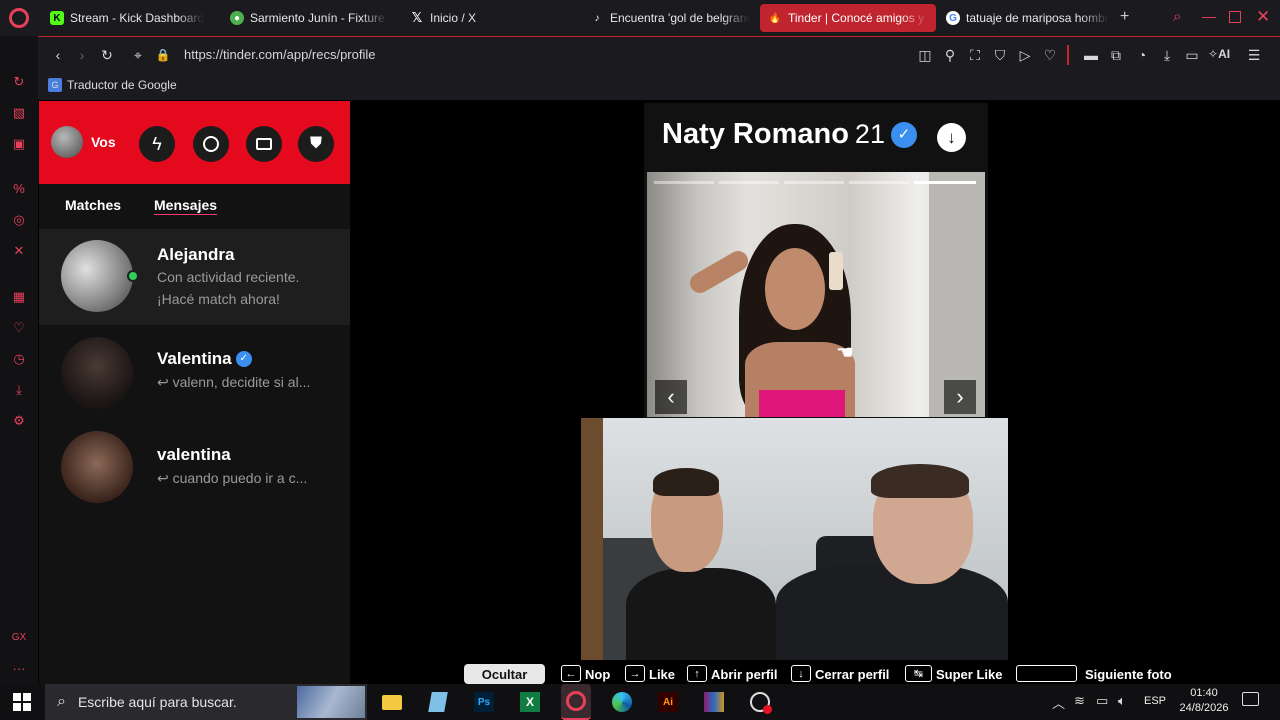 This screenshot has width=1280, height=720. Describe the element at coordinates (597, 18) in the screenshot. I see `tiktok-icon: ♪` at that location.